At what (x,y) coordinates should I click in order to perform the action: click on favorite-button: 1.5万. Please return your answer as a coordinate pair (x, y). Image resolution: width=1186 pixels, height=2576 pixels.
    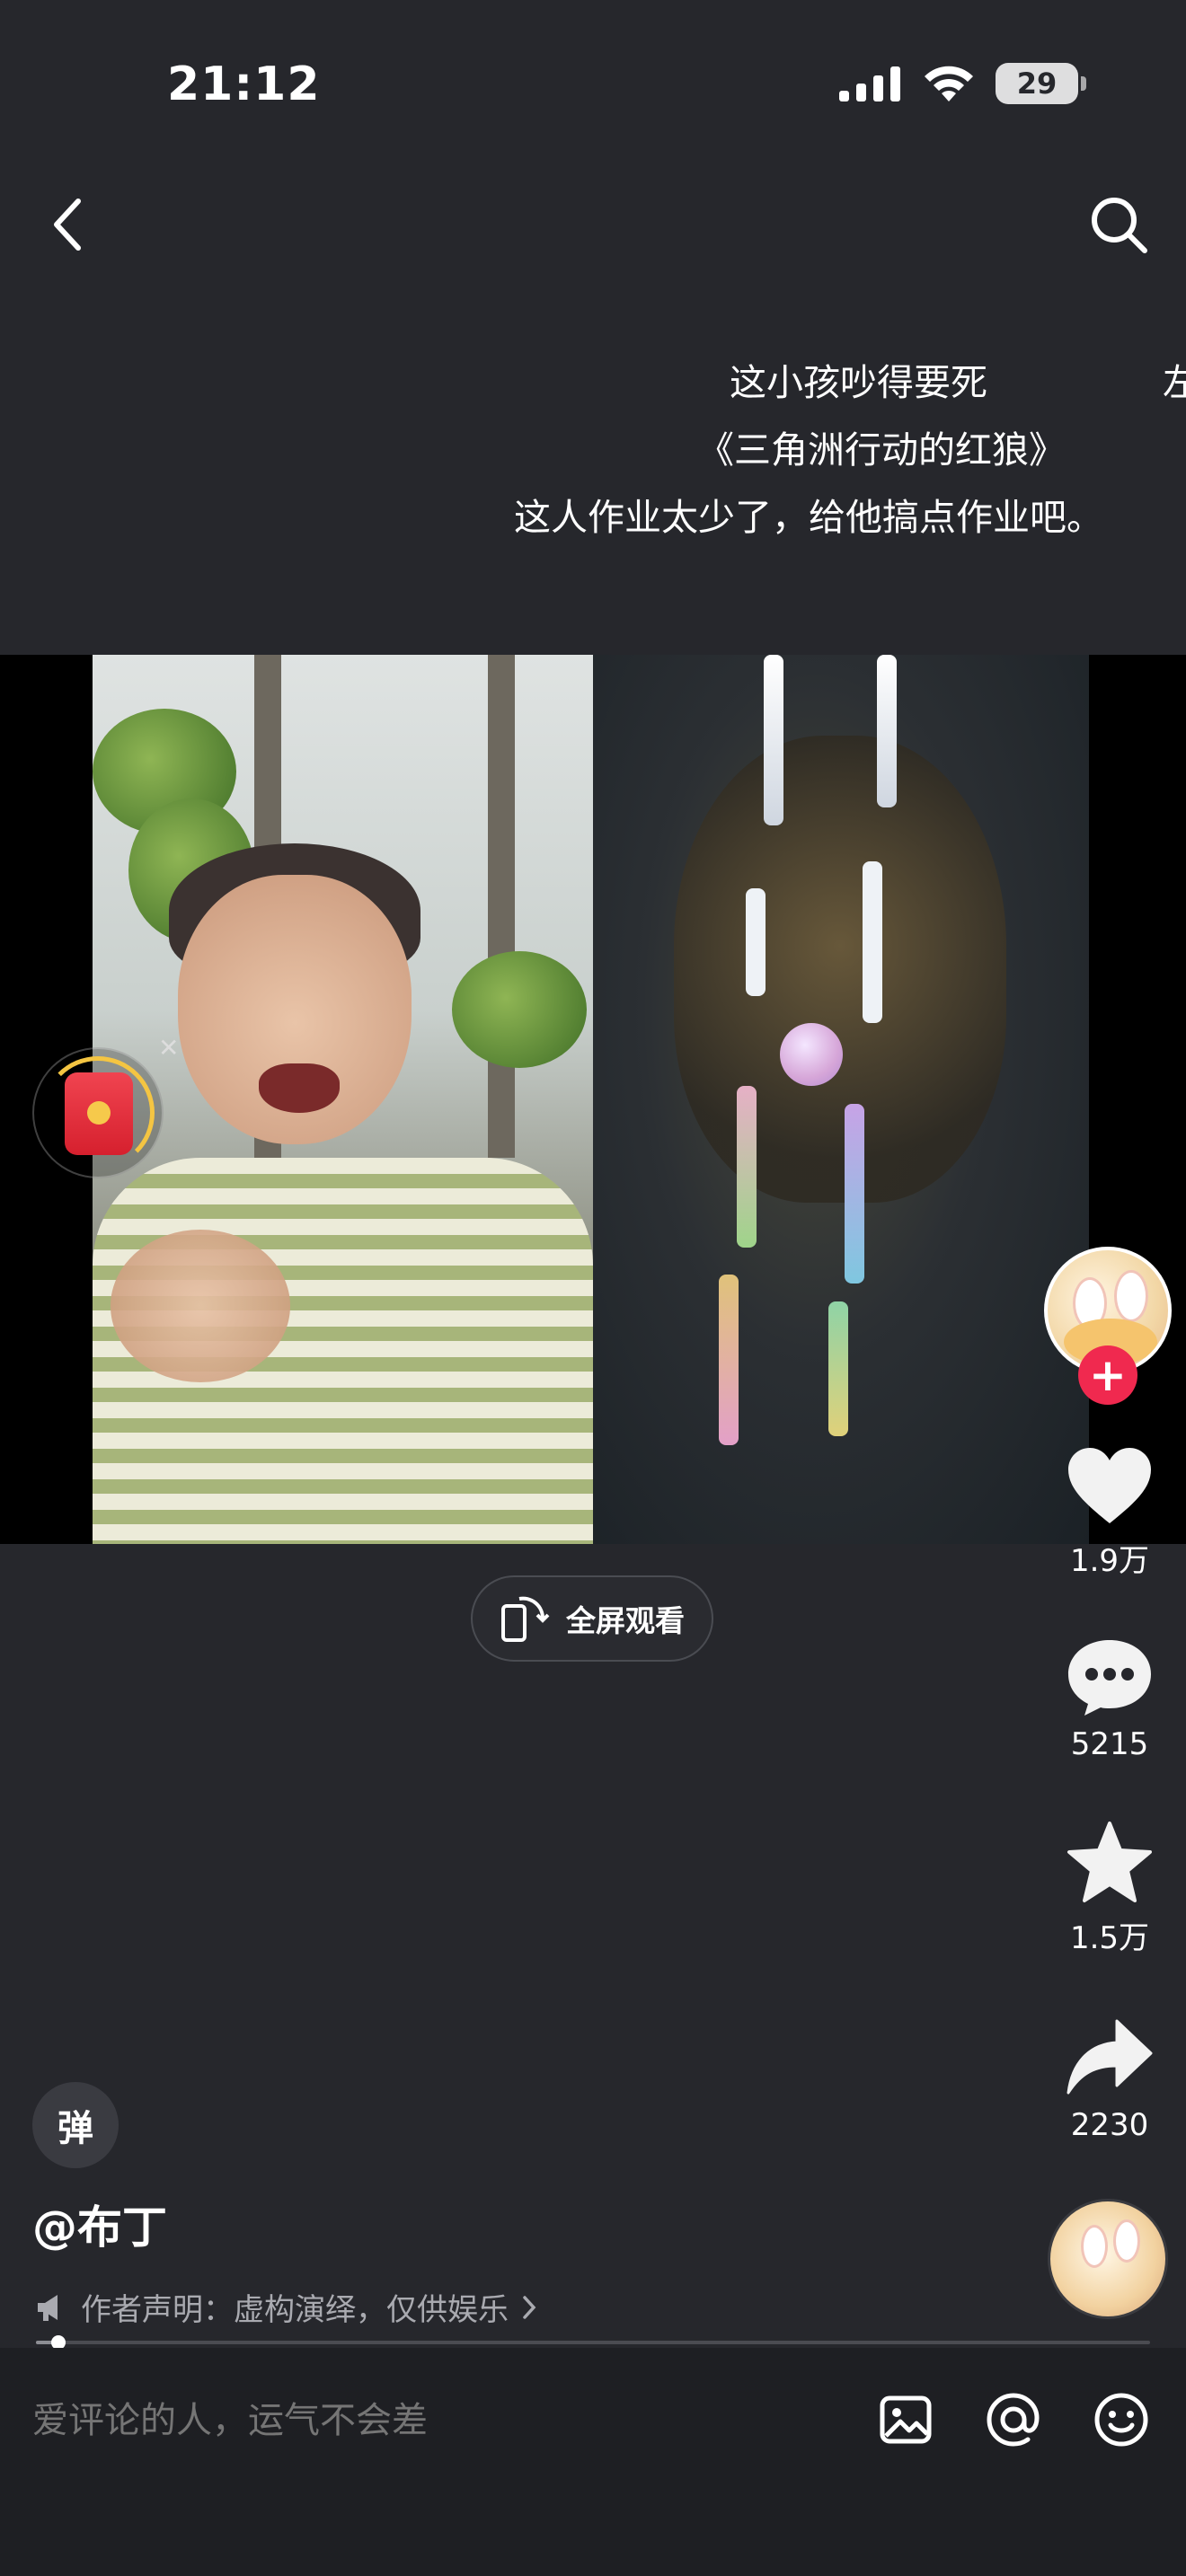
    Looking at the image, I should click on (1109, 1889).